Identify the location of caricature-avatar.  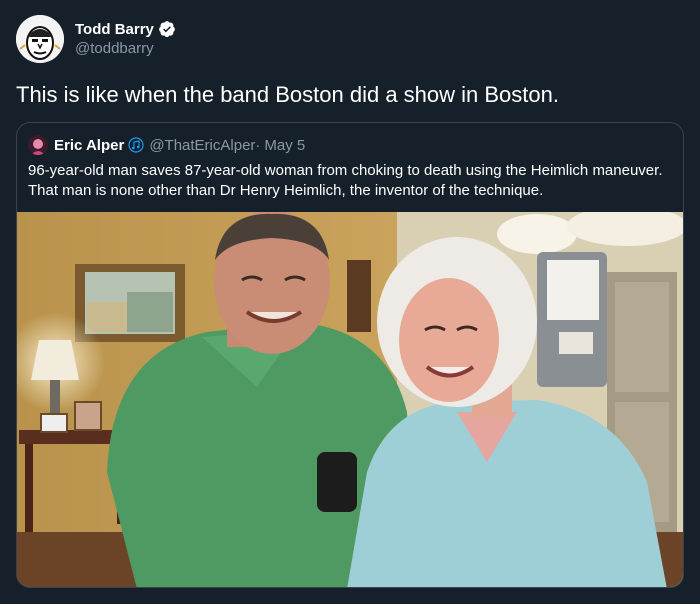
(40, 39).